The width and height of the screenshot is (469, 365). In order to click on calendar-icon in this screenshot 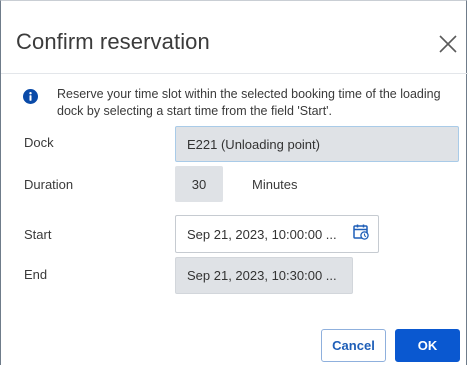, I will do `click(361, 232)`.